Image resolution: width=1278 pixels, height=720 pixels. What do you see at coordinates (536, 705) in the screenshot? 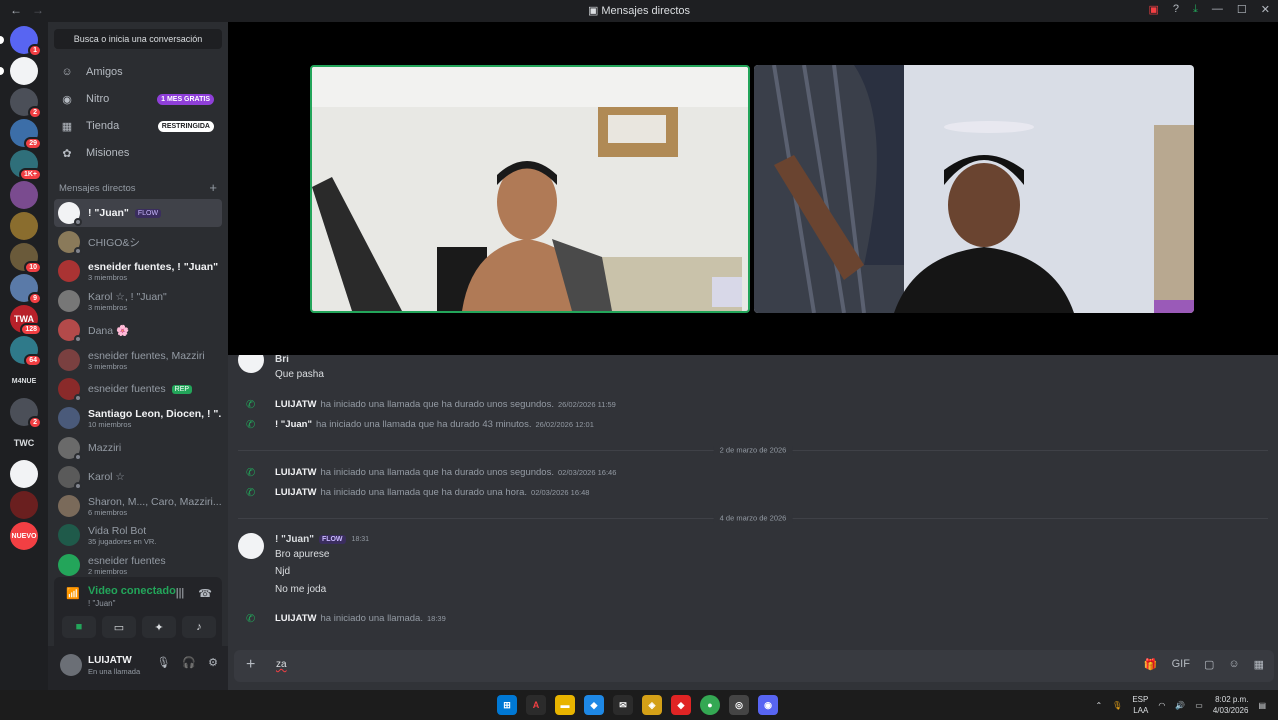
I see `app-icon: A` at bounding box center [536, 705].